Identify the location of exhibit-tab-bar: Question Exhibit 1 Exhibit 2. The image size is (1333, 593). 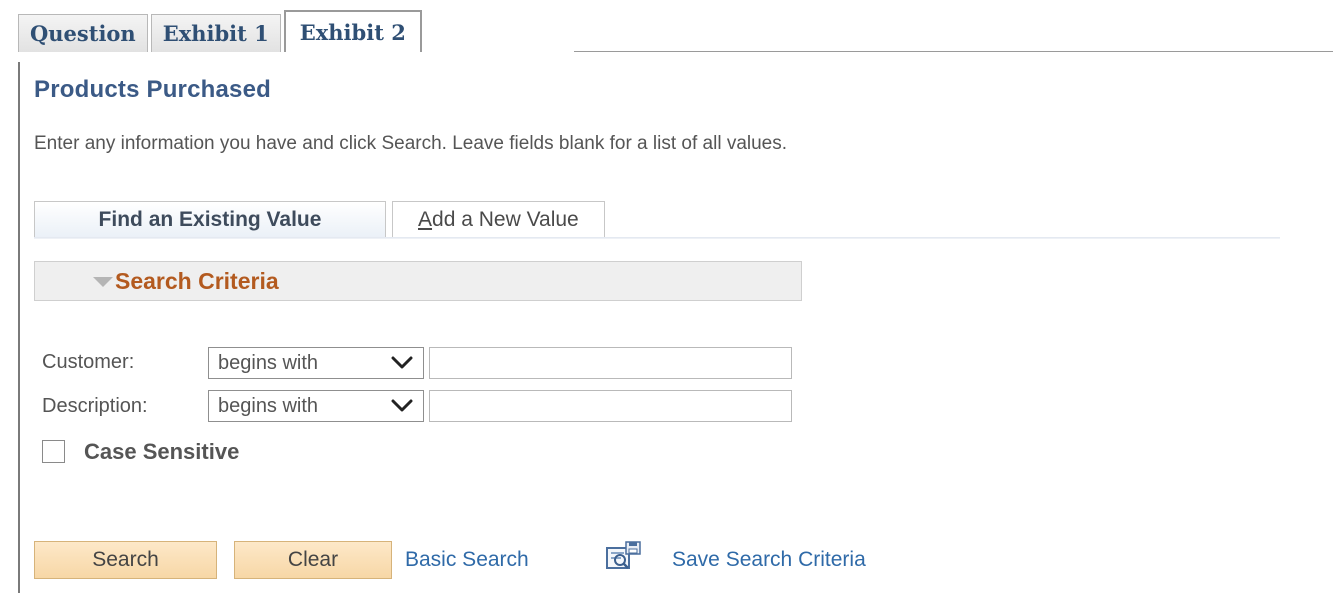
(220, 31).